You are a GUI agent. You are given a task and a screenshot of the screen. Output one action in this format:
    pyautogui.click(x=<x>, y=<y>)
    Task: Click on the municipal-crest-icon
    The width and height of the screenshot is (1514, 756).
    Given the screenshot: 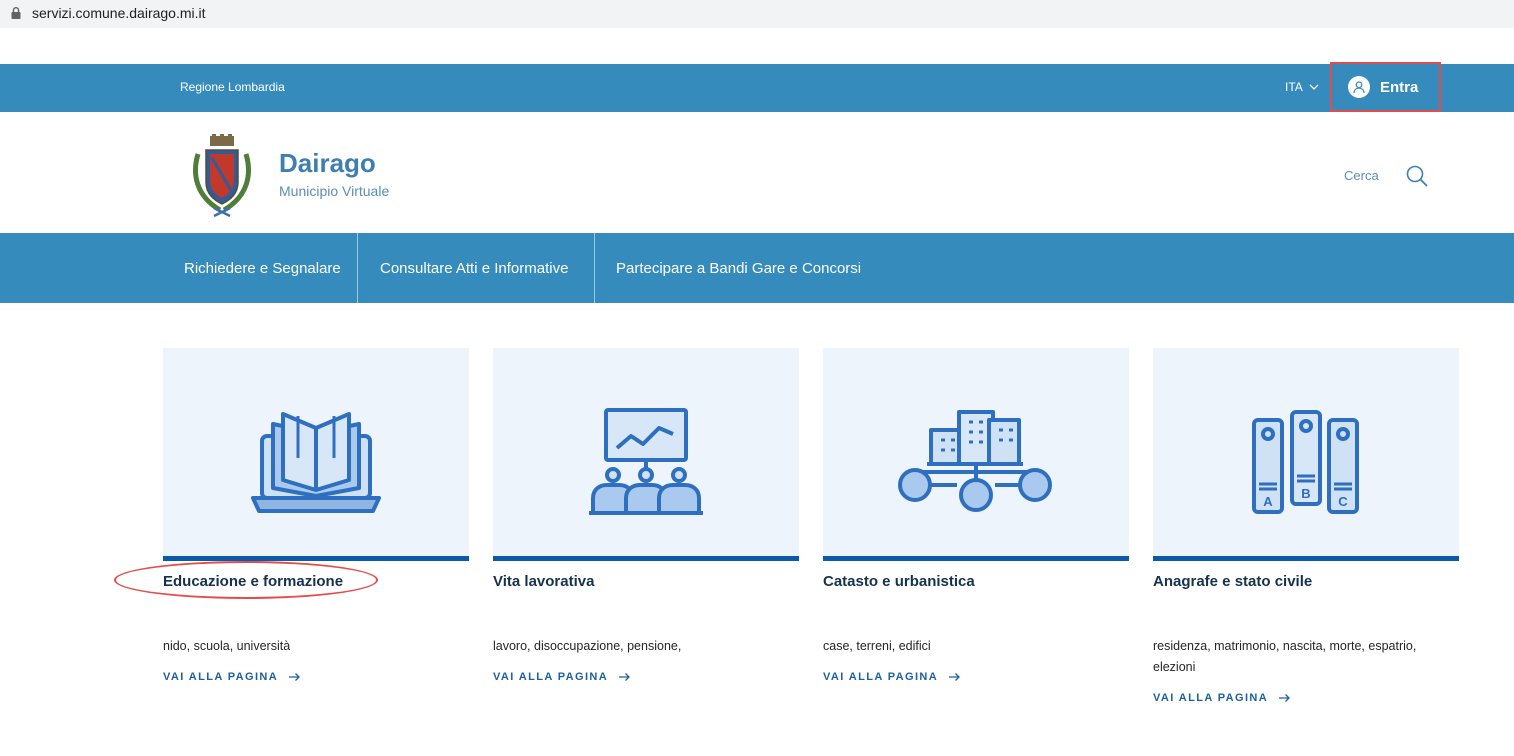 What is the action you would take?
    pyautogui.click(x=222, y=176)
    